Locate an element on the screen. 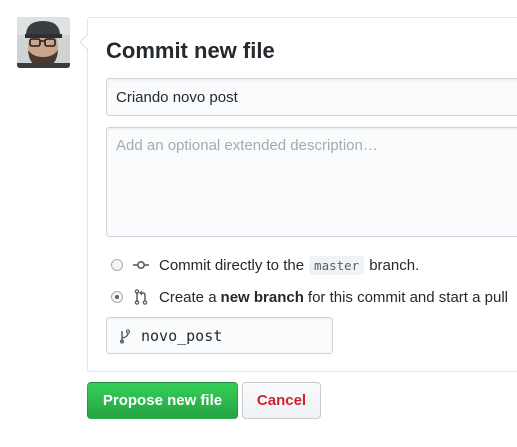 The width and height of the screenshot is (517, 447). page-title: Commit new file is located at coordinates (190, 50).